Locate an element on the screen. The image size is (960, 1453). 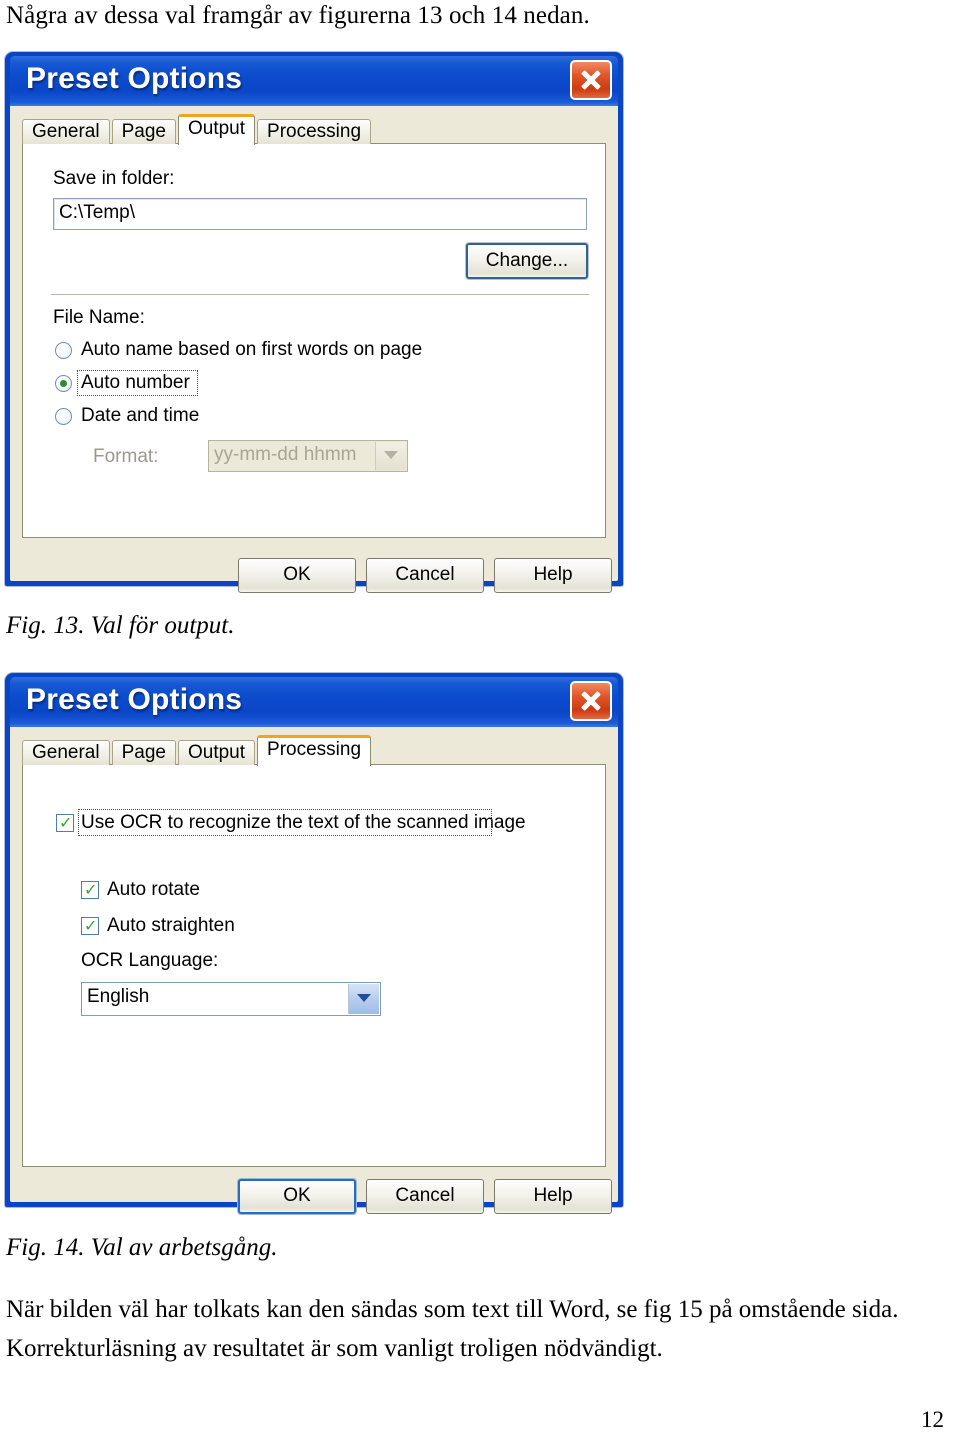
radio-date-and-time is located at coordinates (63, 416).